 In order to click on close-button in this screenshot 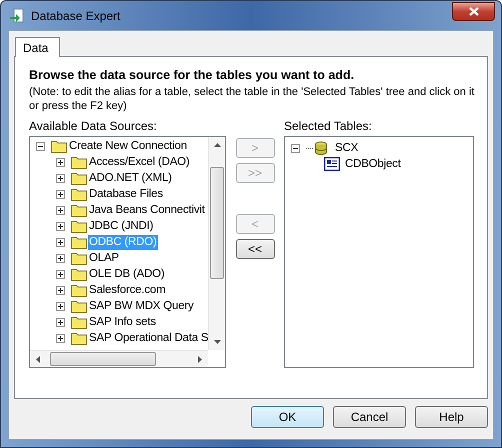, I will do `click(473, 11)`.